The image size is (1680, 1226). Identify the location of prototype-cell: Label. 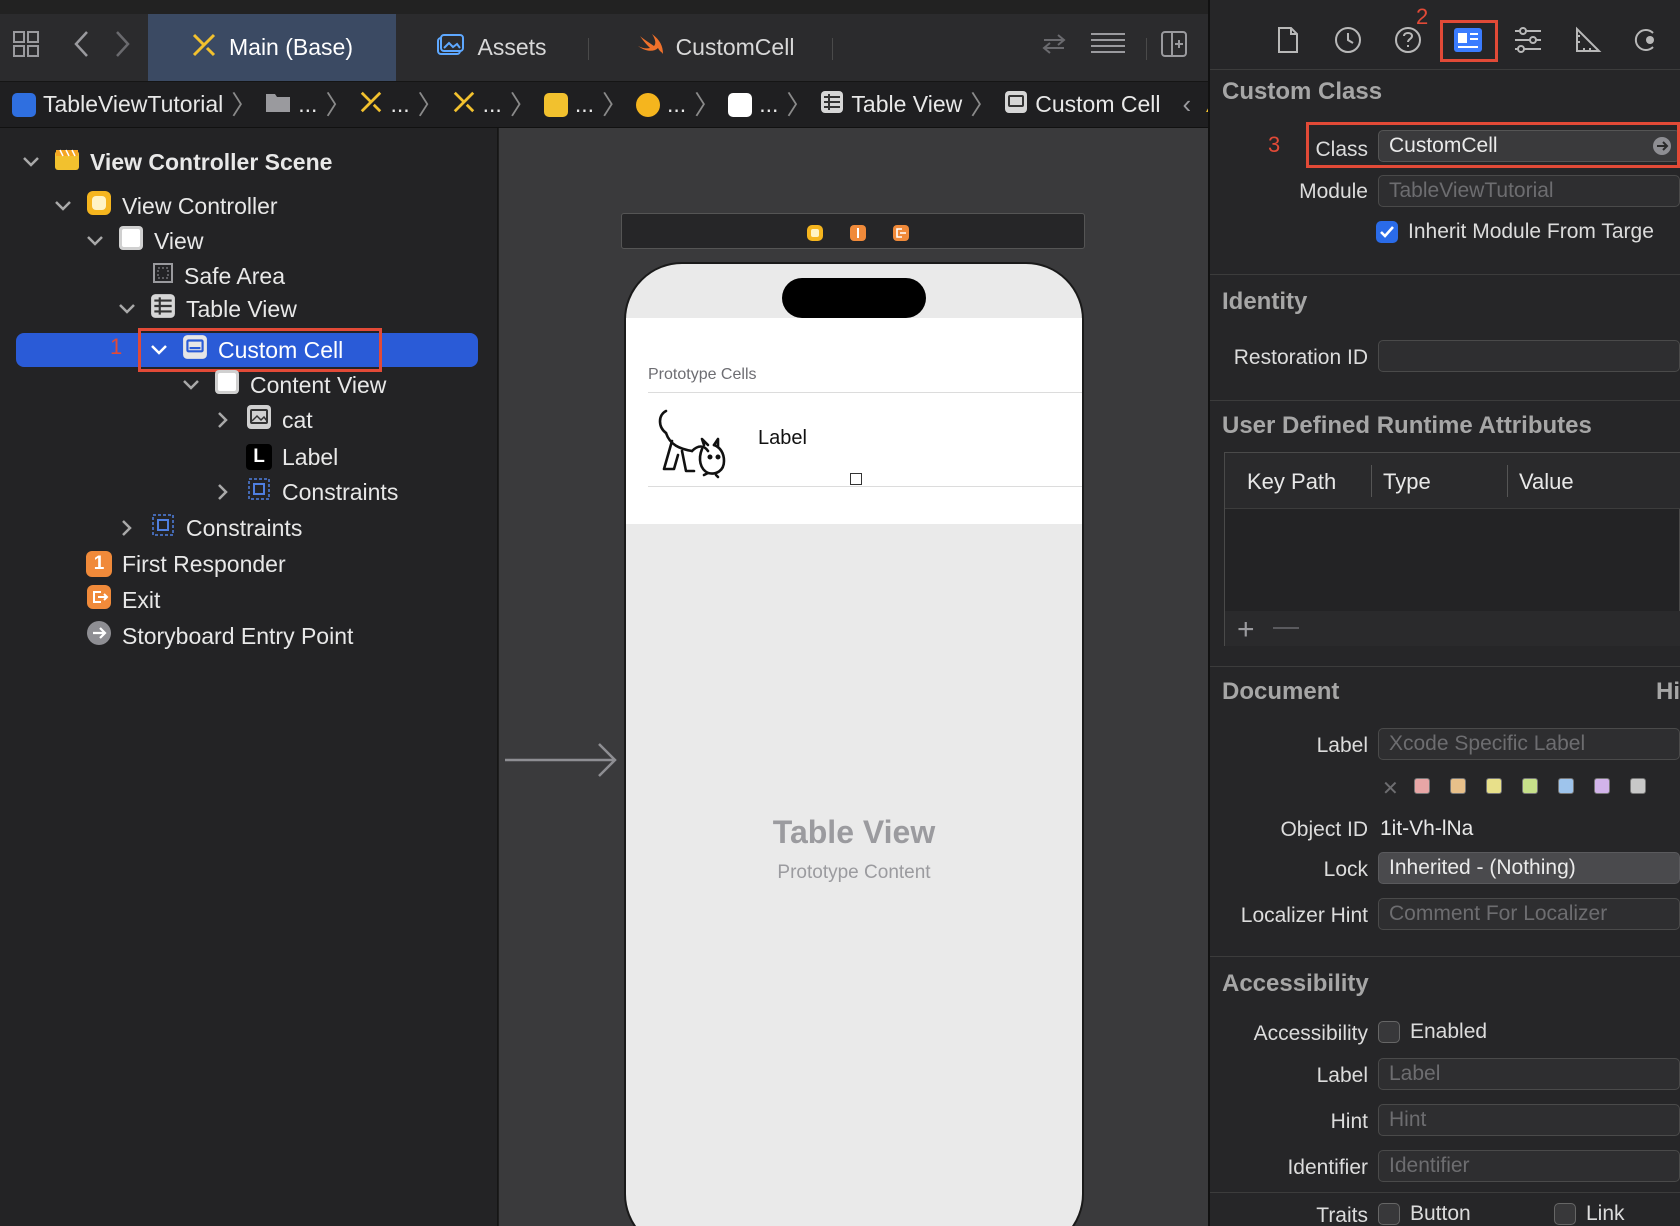
(854, 439).